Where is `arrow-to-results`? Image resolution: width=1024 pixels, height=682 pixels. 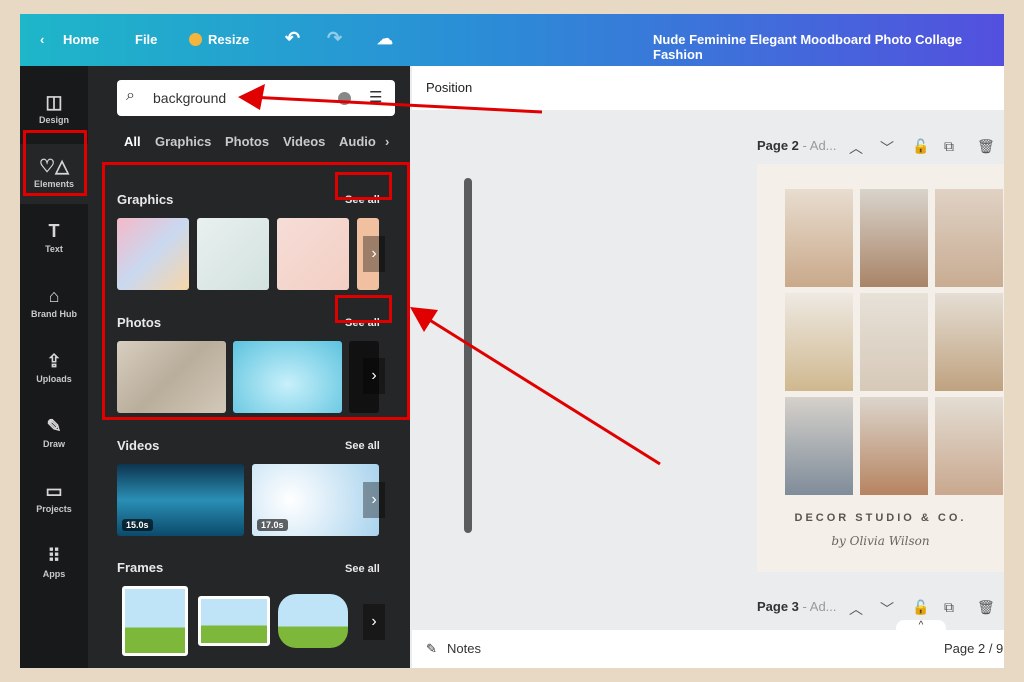 arrow-to-results is located at coordinates (540, 389).